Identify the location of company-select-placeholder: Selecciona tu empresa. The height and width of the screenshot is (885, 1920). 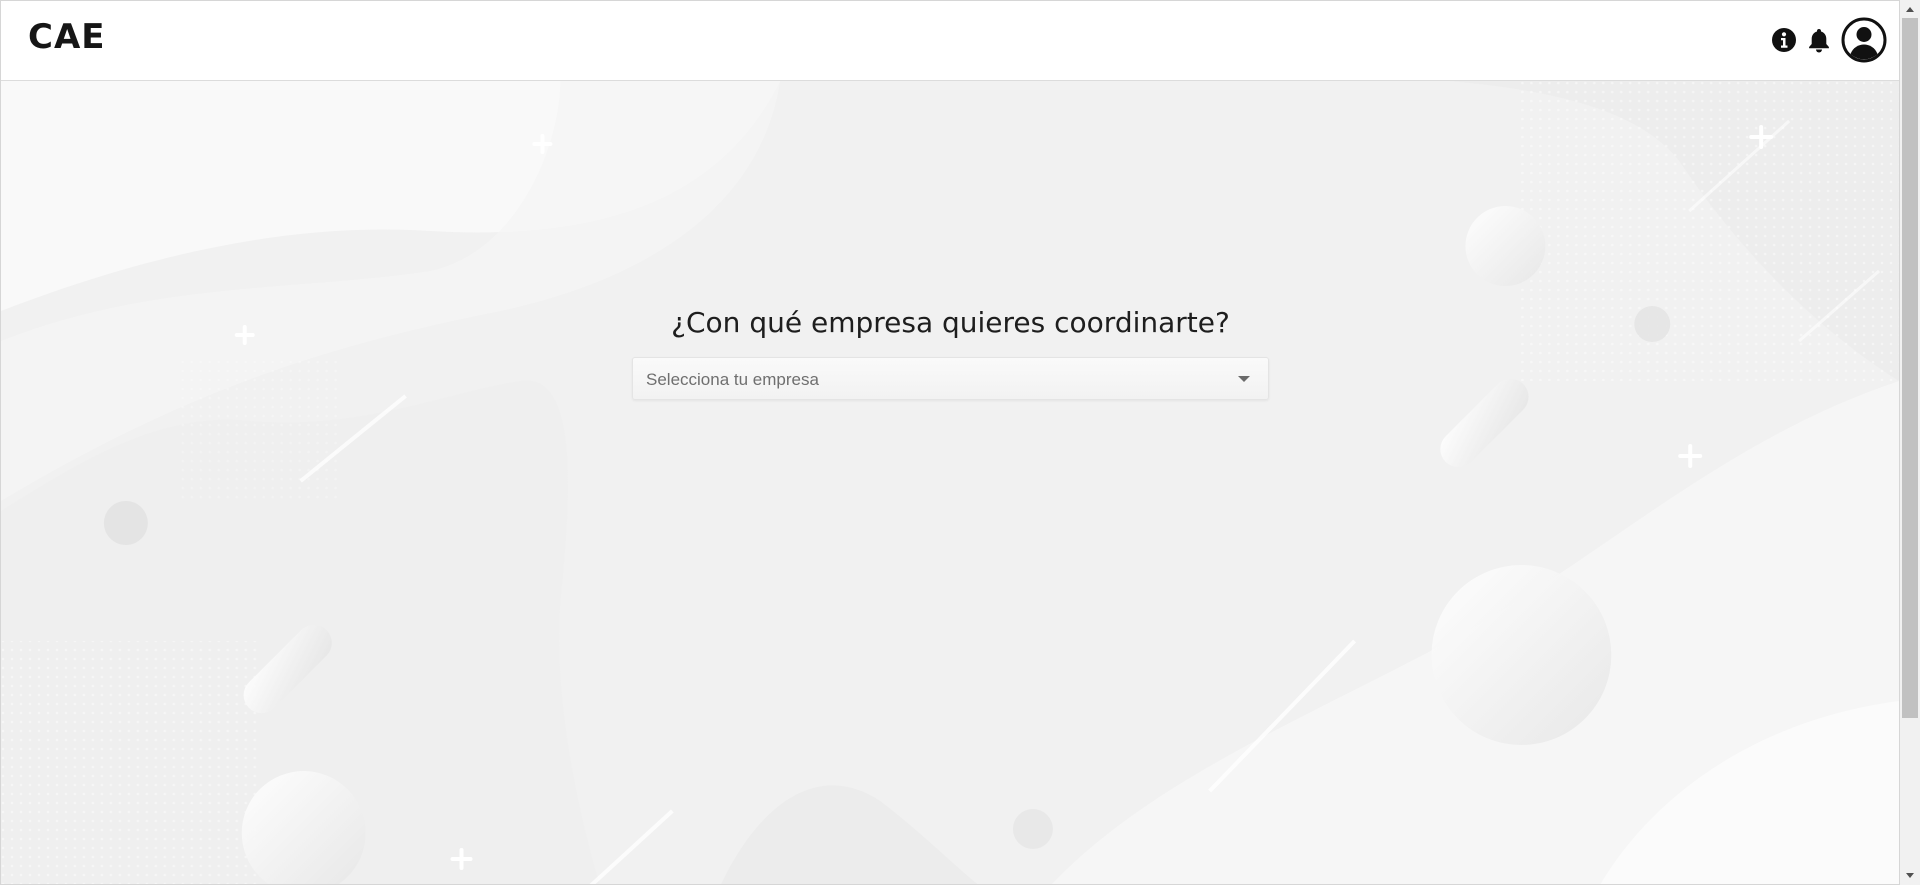
(732, 379).